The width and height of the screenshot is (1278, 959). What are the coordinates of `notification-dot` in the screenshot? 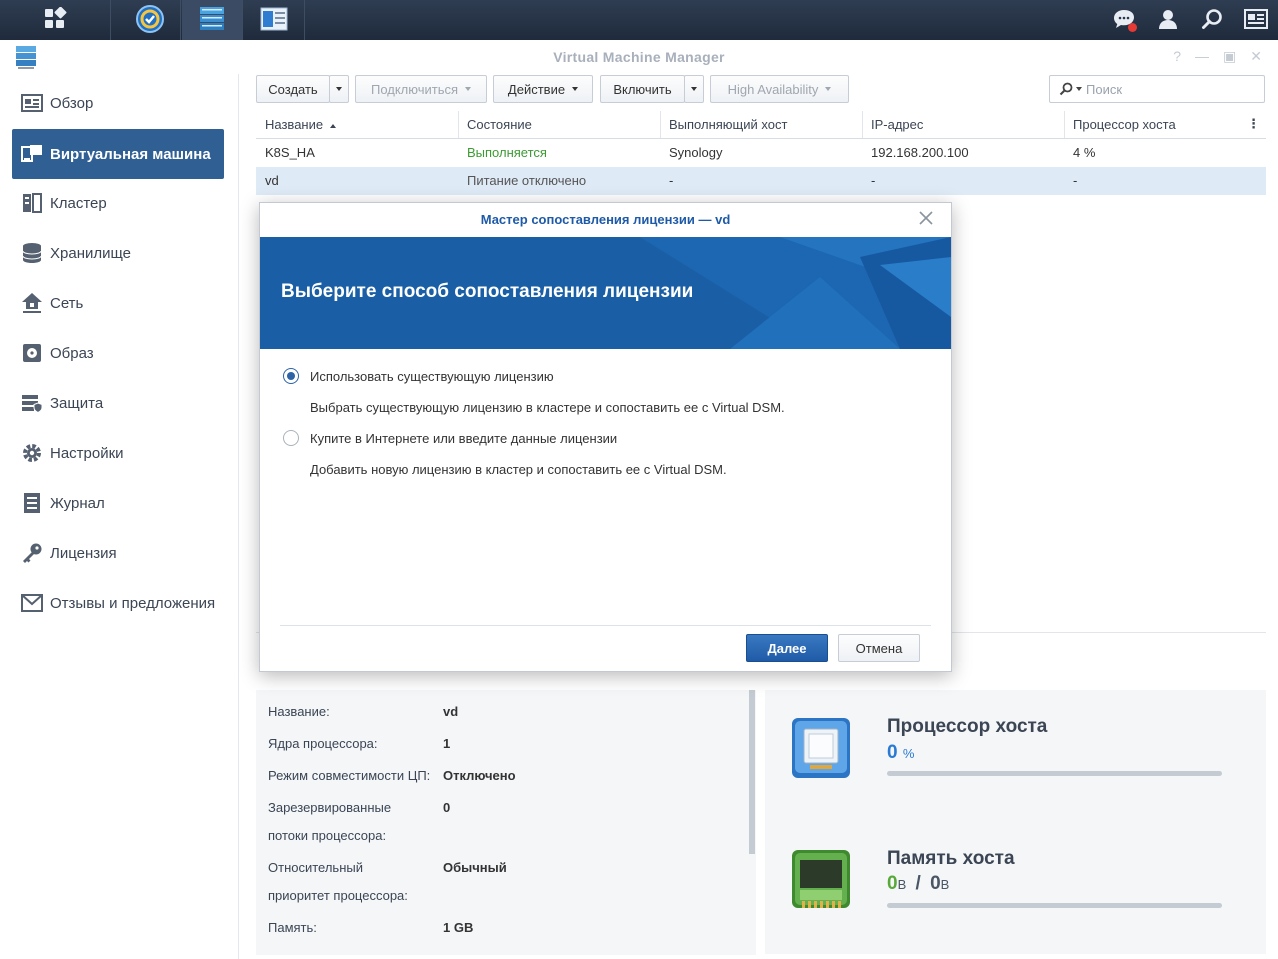 It's located at (1132, 27).